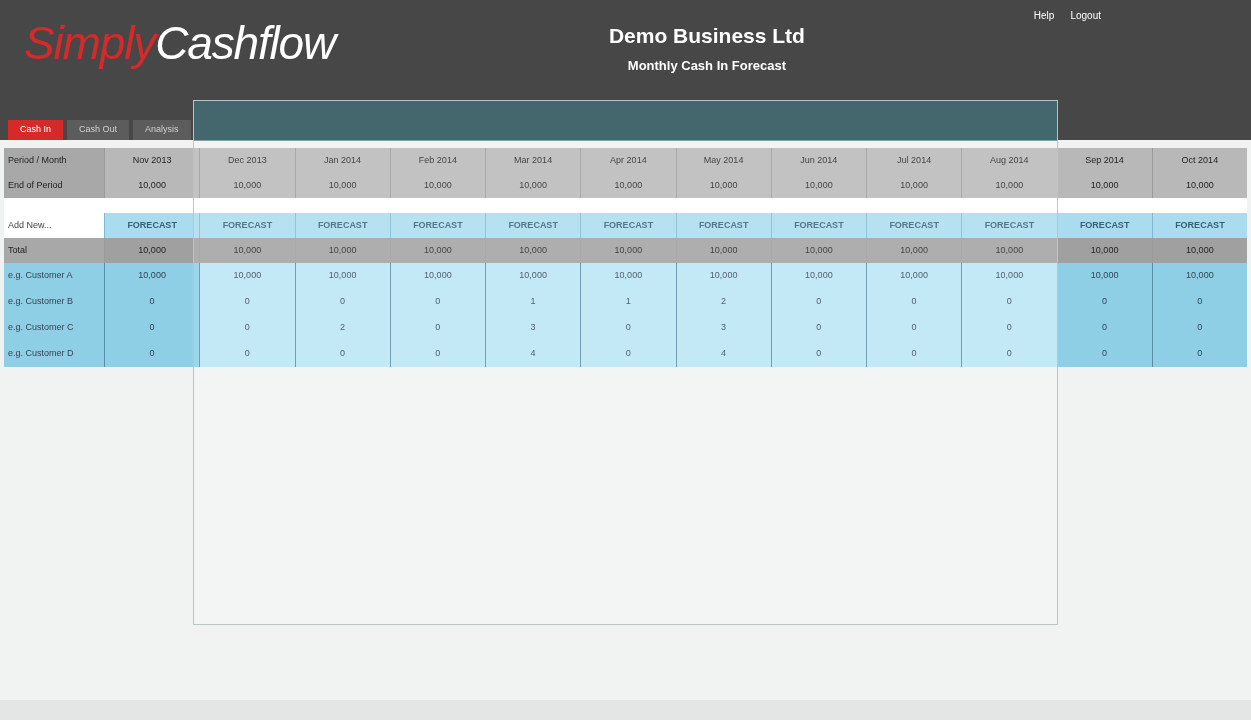 The width and height of the screenshot is (1251, 720). What do you see at coordinates (723, 160) in the screenshot?
I see `table-cell: May 2014` at bounding box center [723, 160].